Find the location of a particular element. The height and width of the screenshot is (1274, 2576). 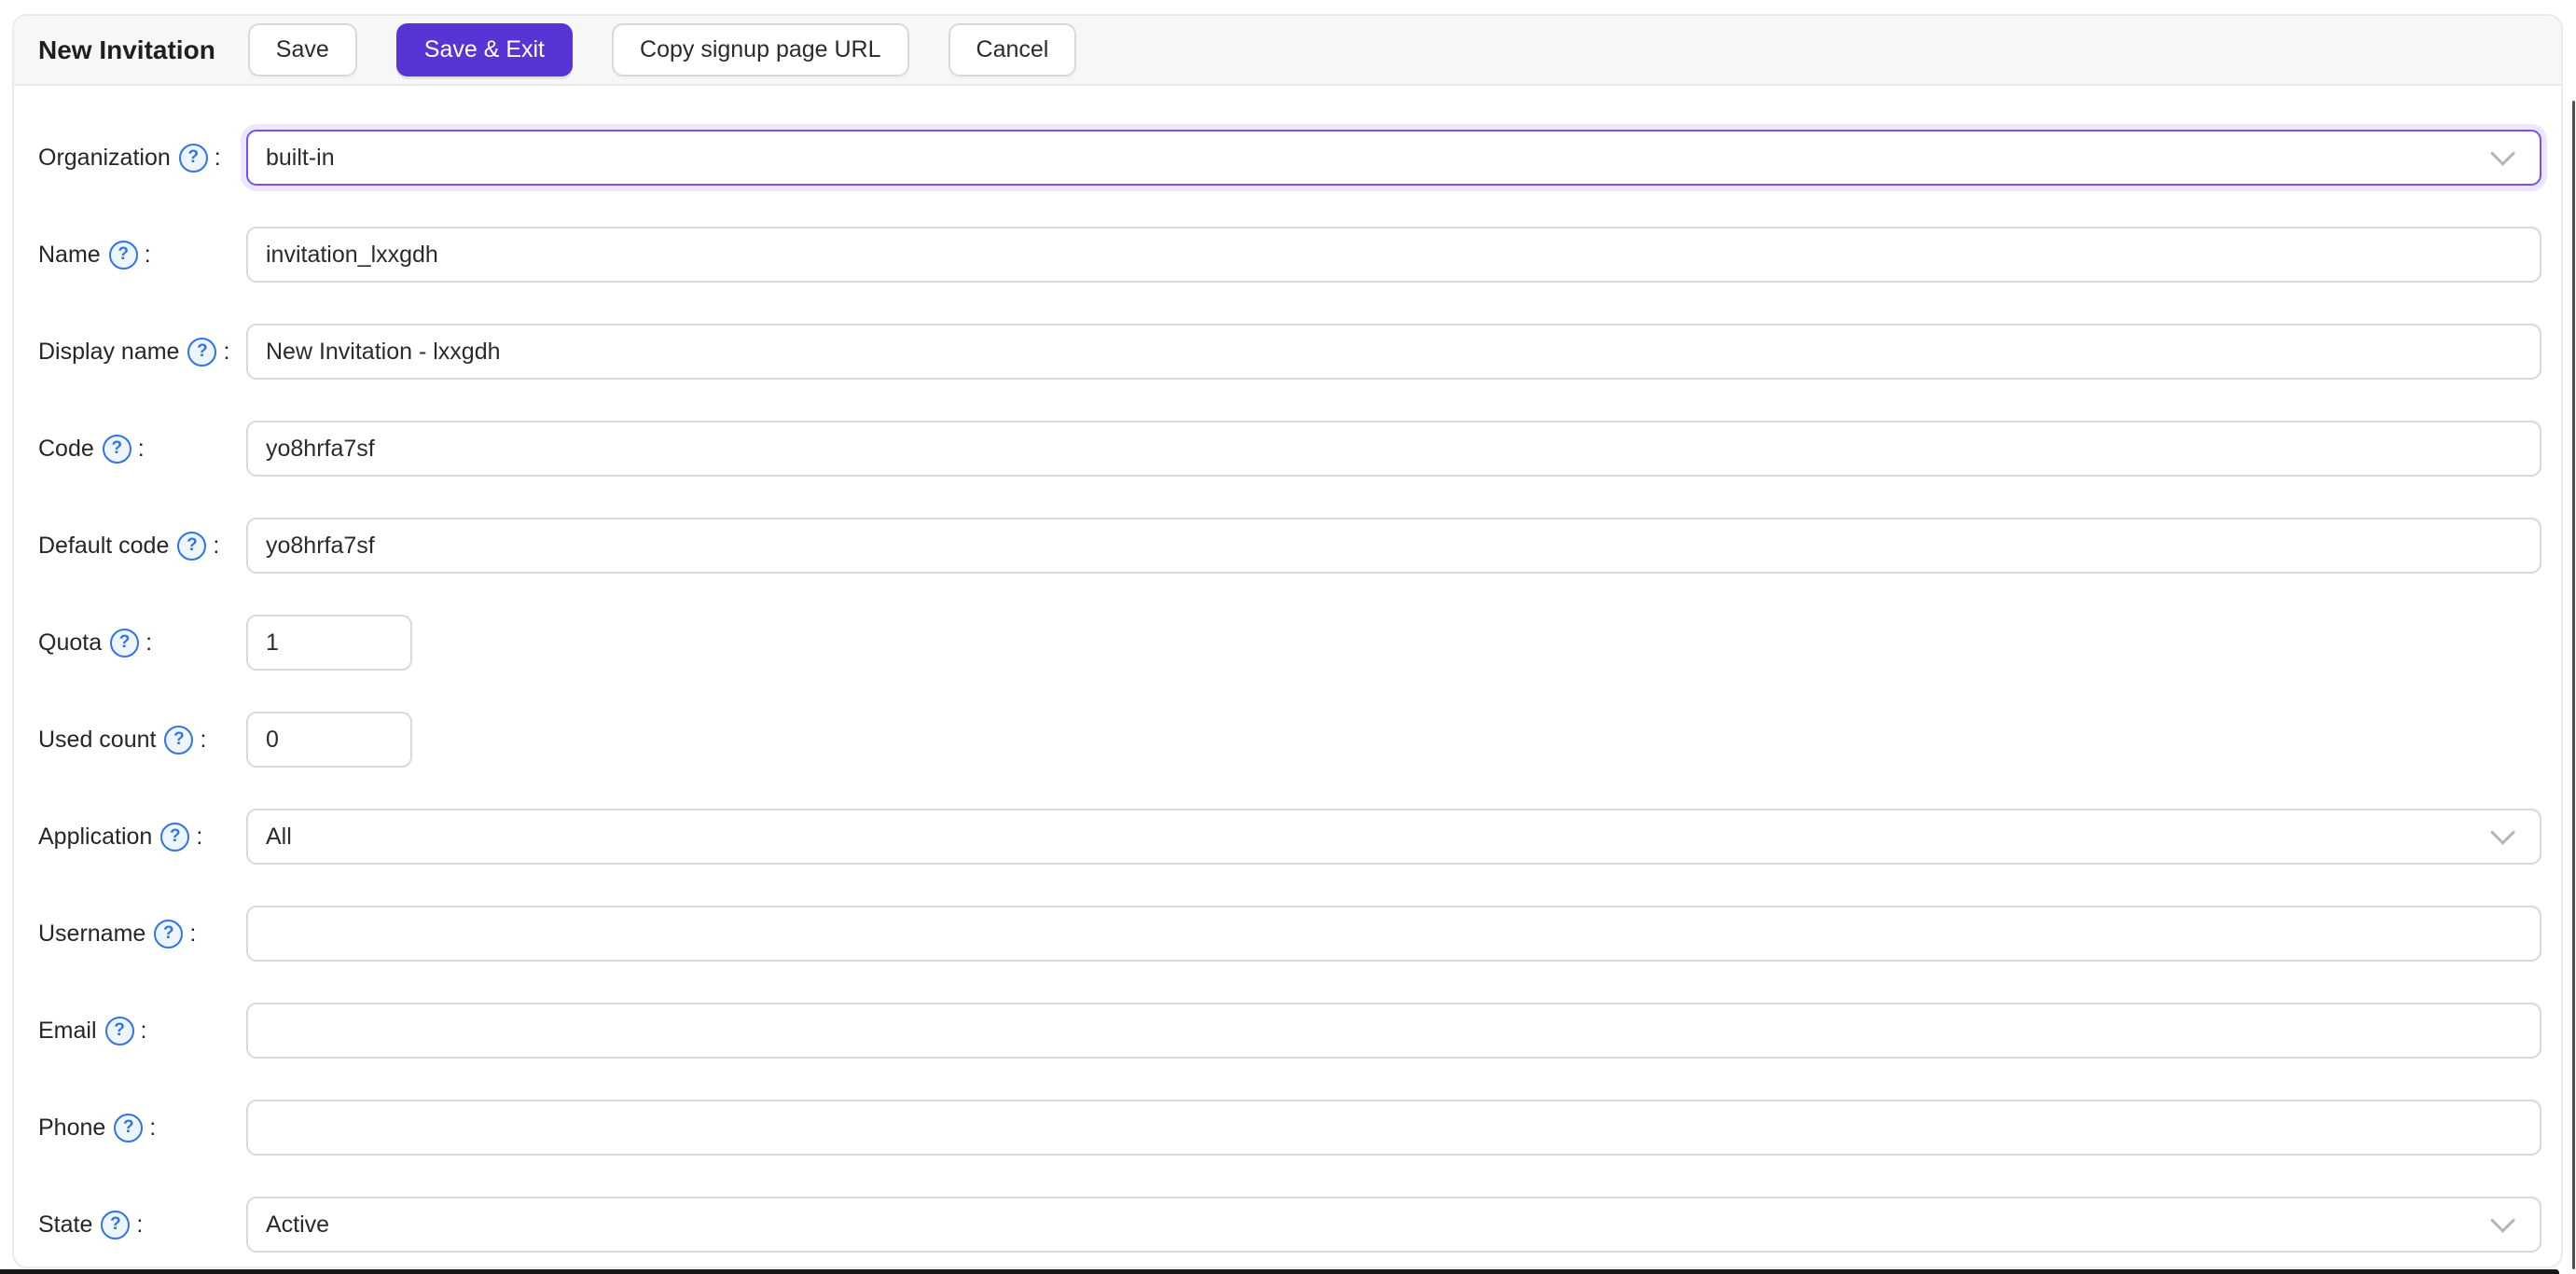

used-count-label: Used count ? : is located at coordinates (142, 740).